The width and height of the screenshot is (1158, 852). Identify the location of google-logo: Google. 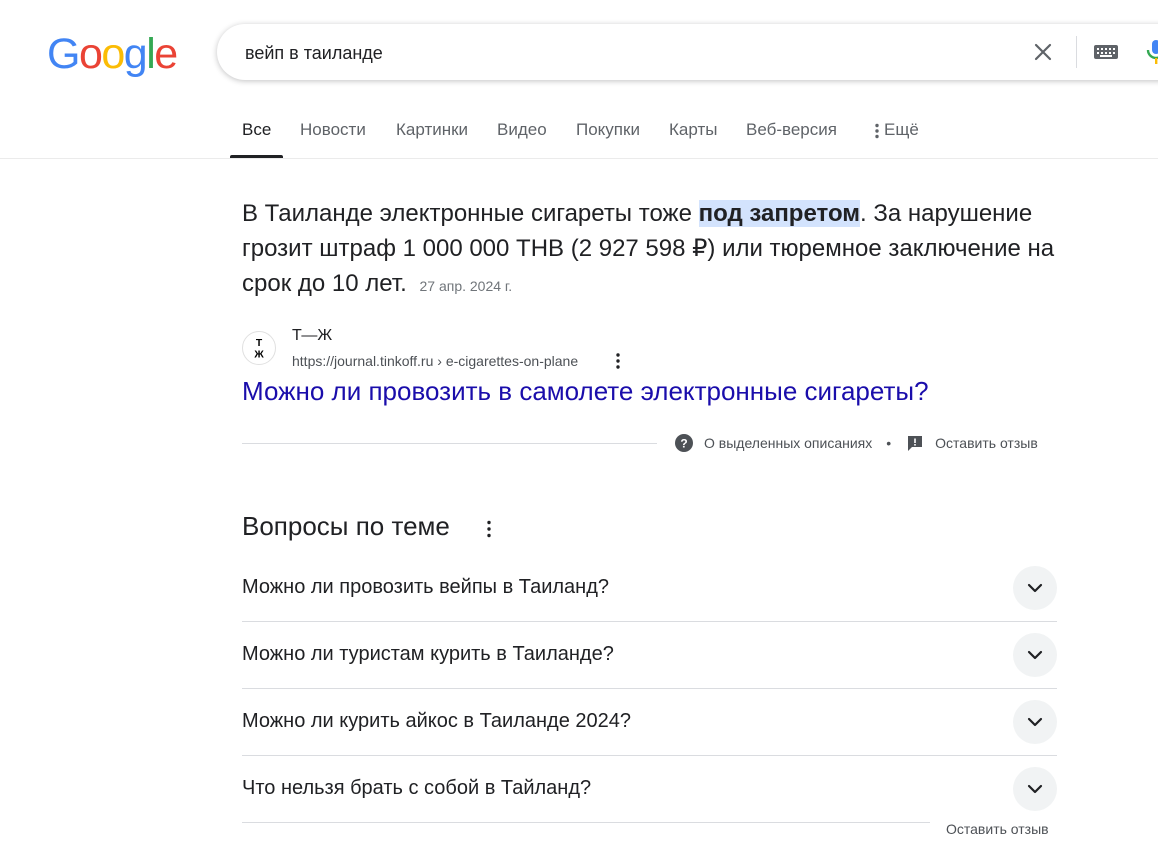
(112, 54).